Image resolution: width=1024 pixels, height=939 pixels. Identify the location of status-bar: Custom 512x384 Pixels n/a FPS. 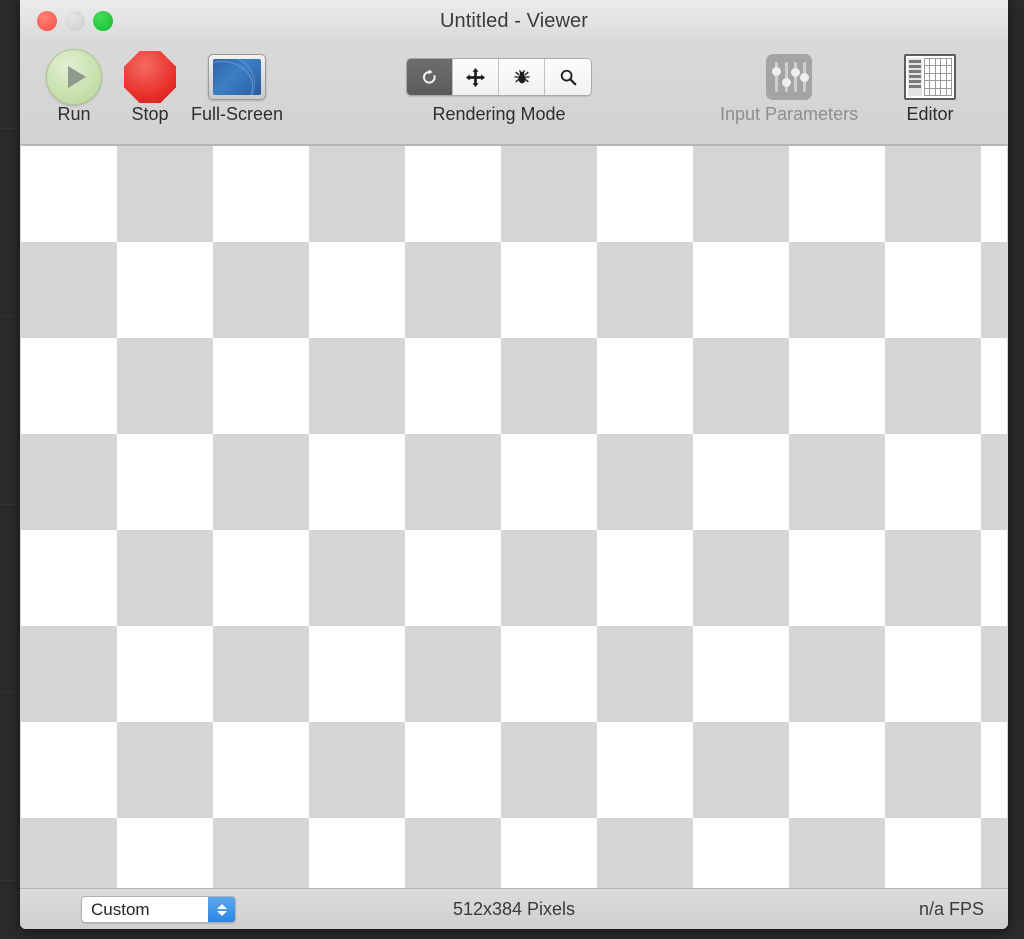
(514, 908).